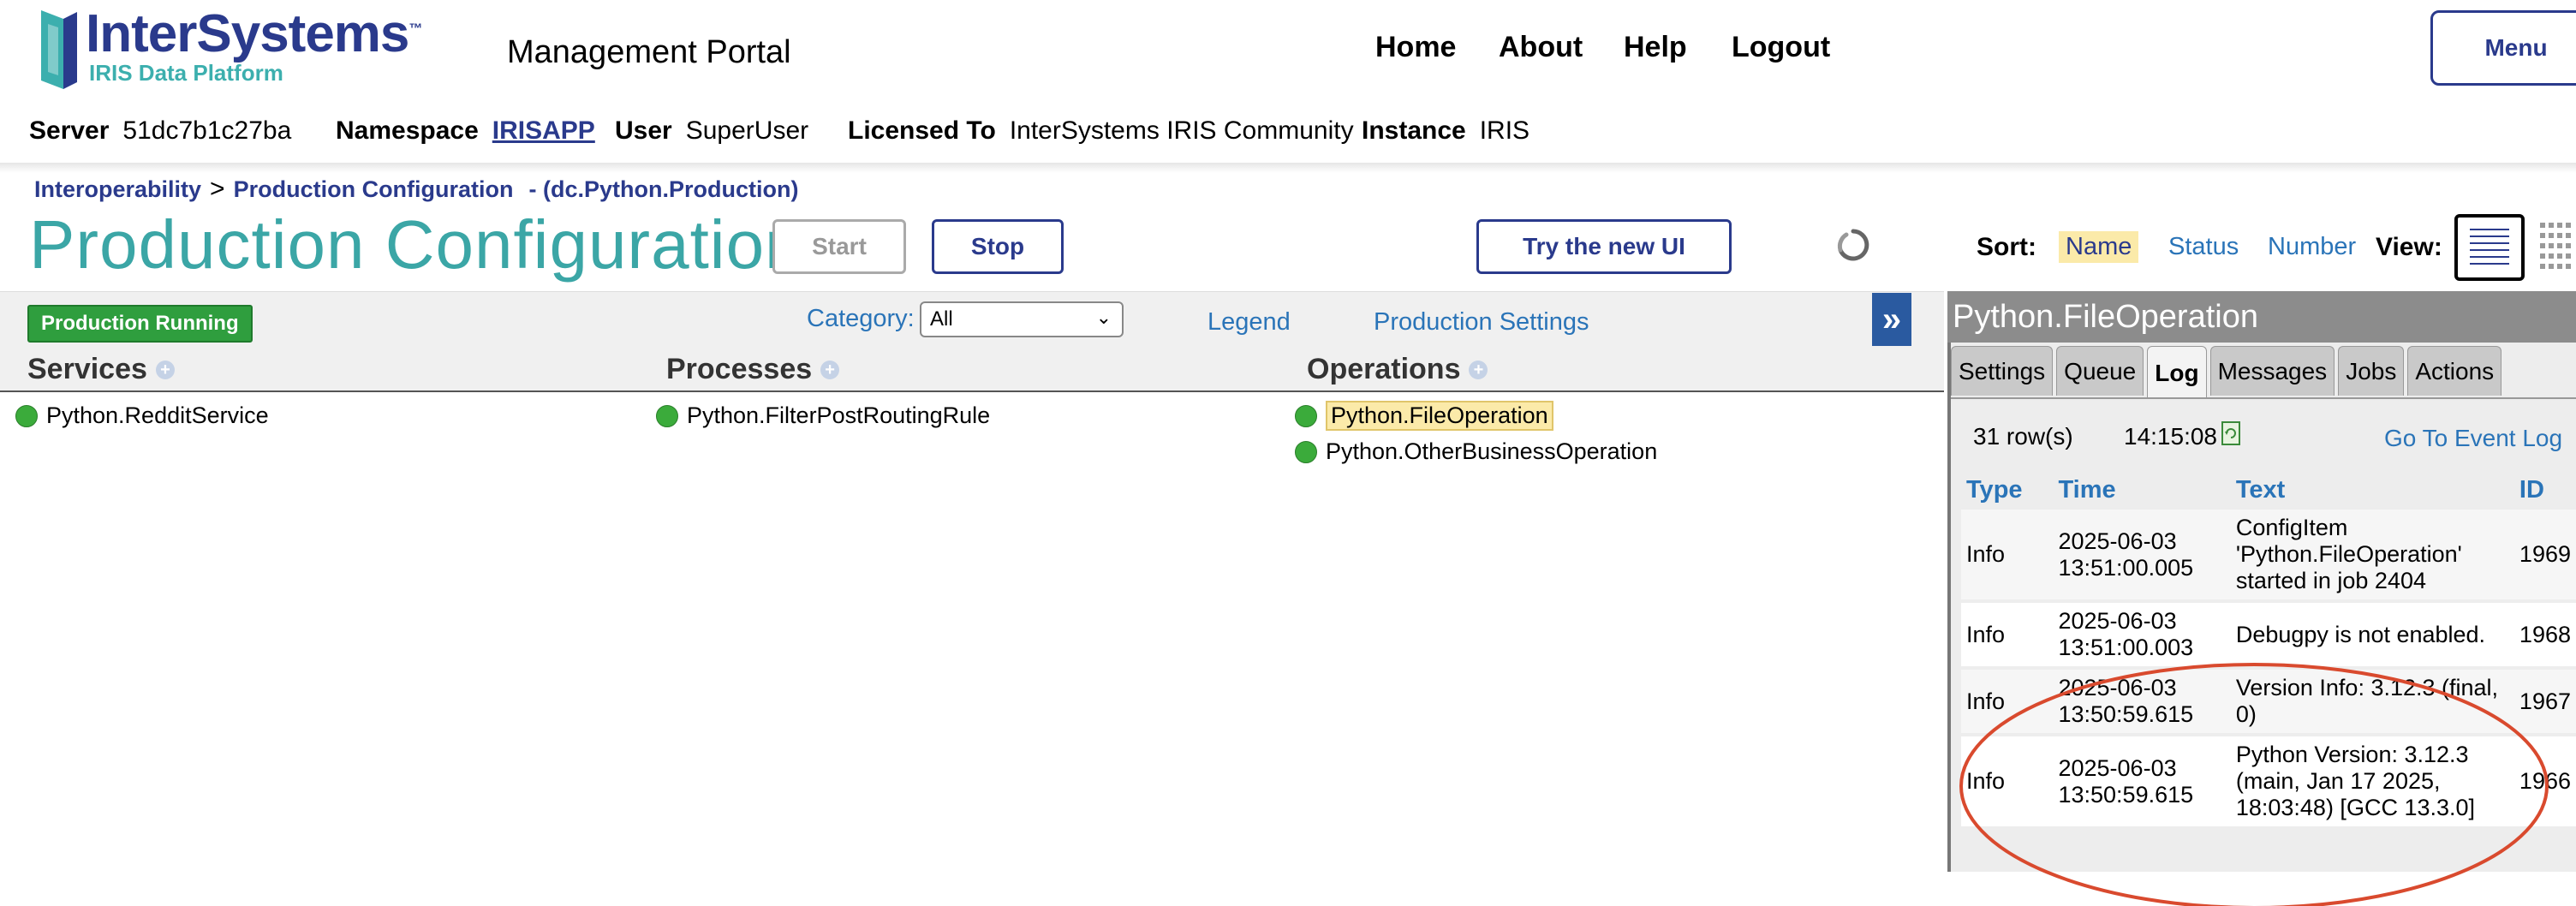  Describe the element at coordinates (941, 319) in the screenshot. I see `category-selected-value: All` at that location.